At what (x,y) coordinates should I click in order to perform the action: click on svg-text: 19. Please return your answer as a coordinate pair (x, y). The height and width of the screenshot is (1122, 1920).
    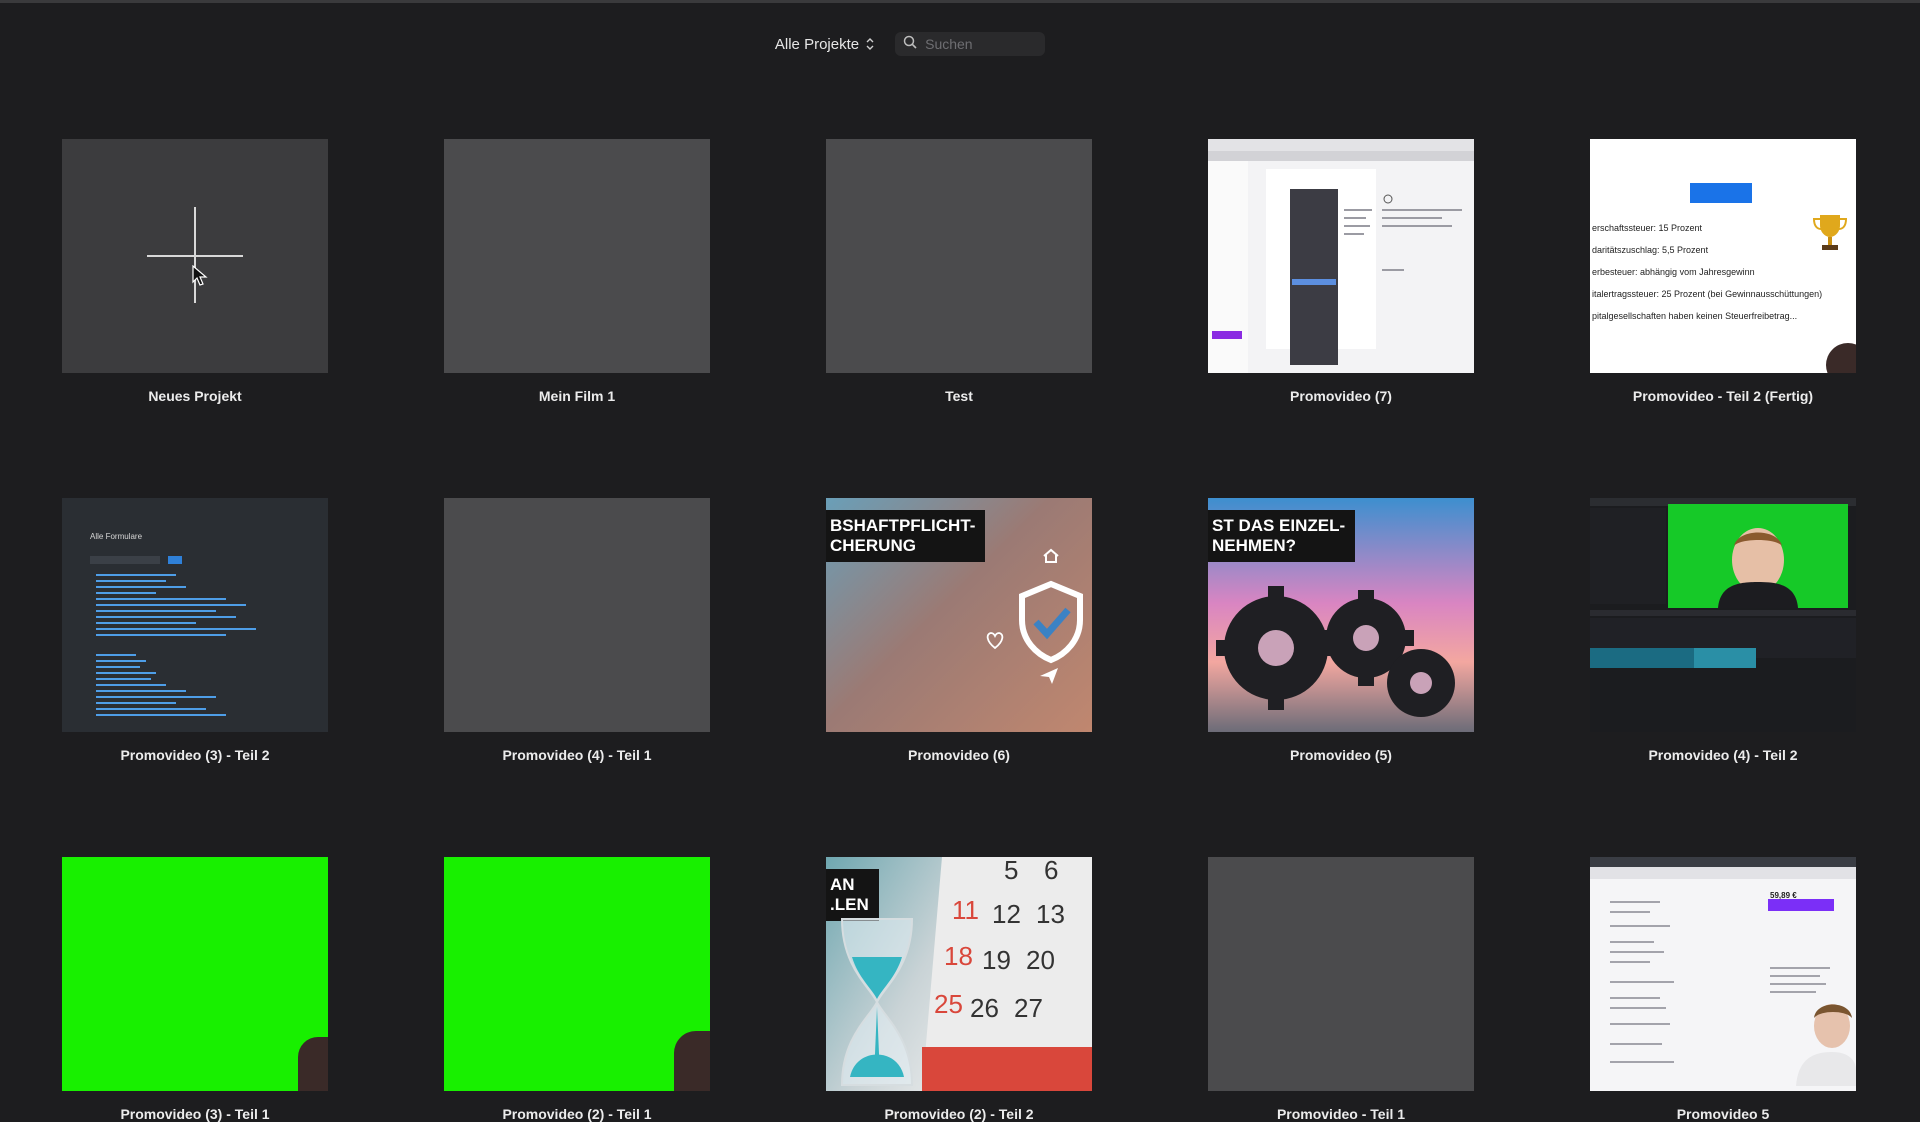
    Looking at the image, I should click on (996, 960).